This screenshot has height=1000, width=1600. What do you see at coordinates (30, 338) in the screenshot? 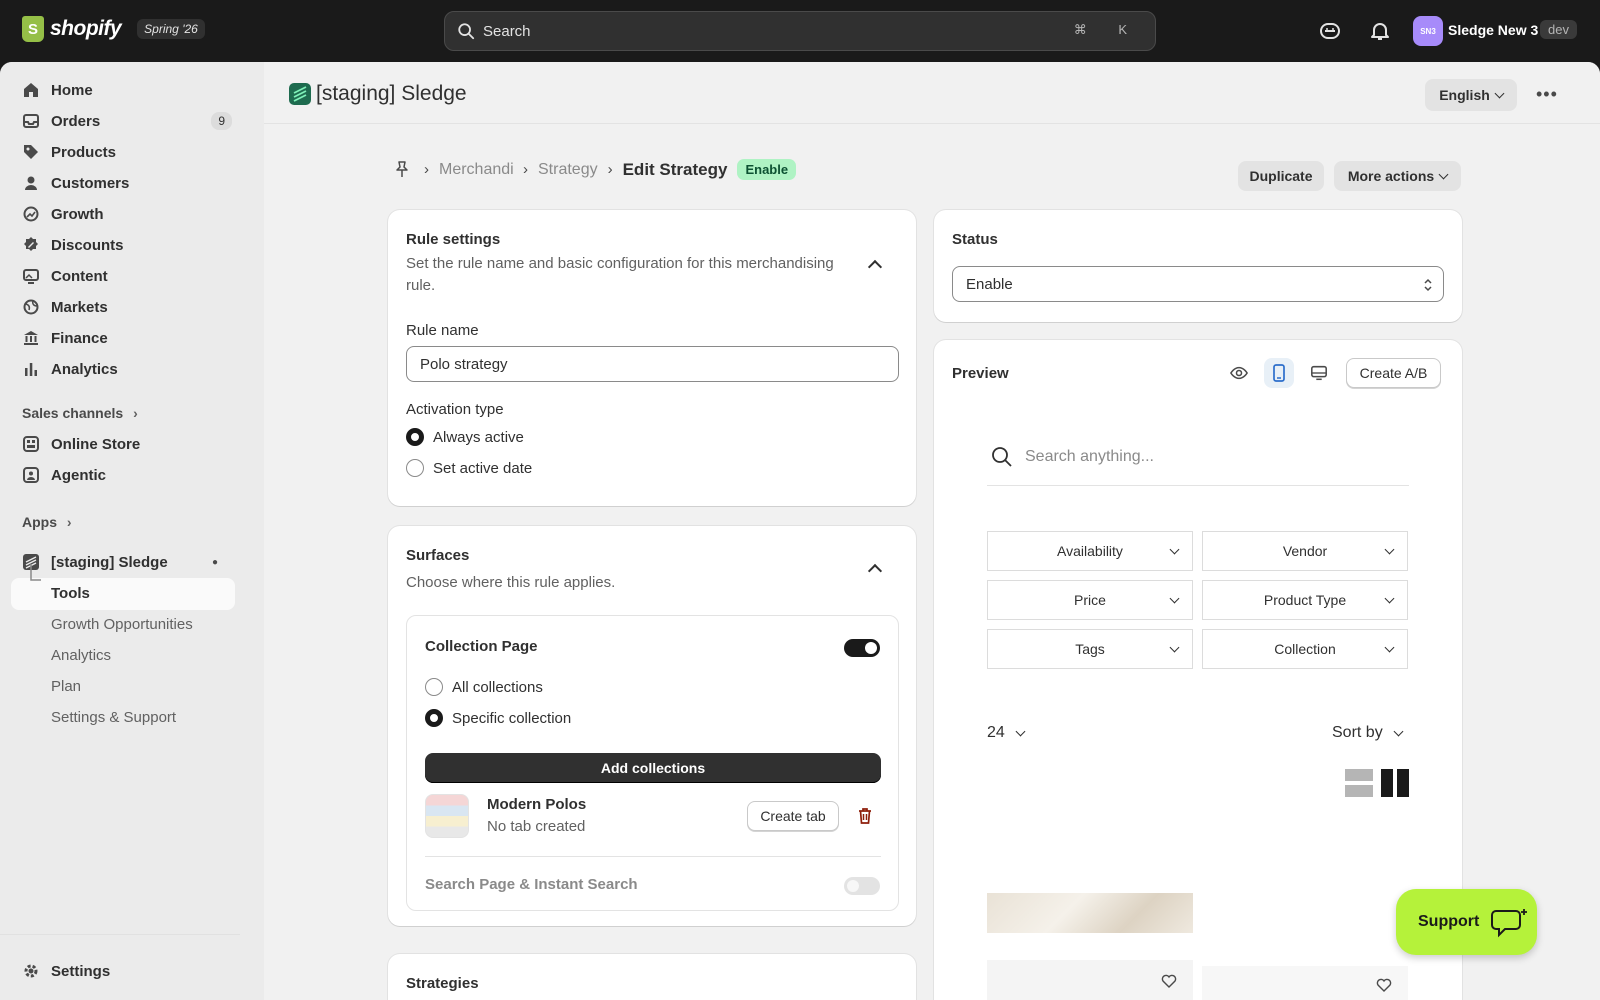
I see `bank-icon` at bounding box center [30, 338].